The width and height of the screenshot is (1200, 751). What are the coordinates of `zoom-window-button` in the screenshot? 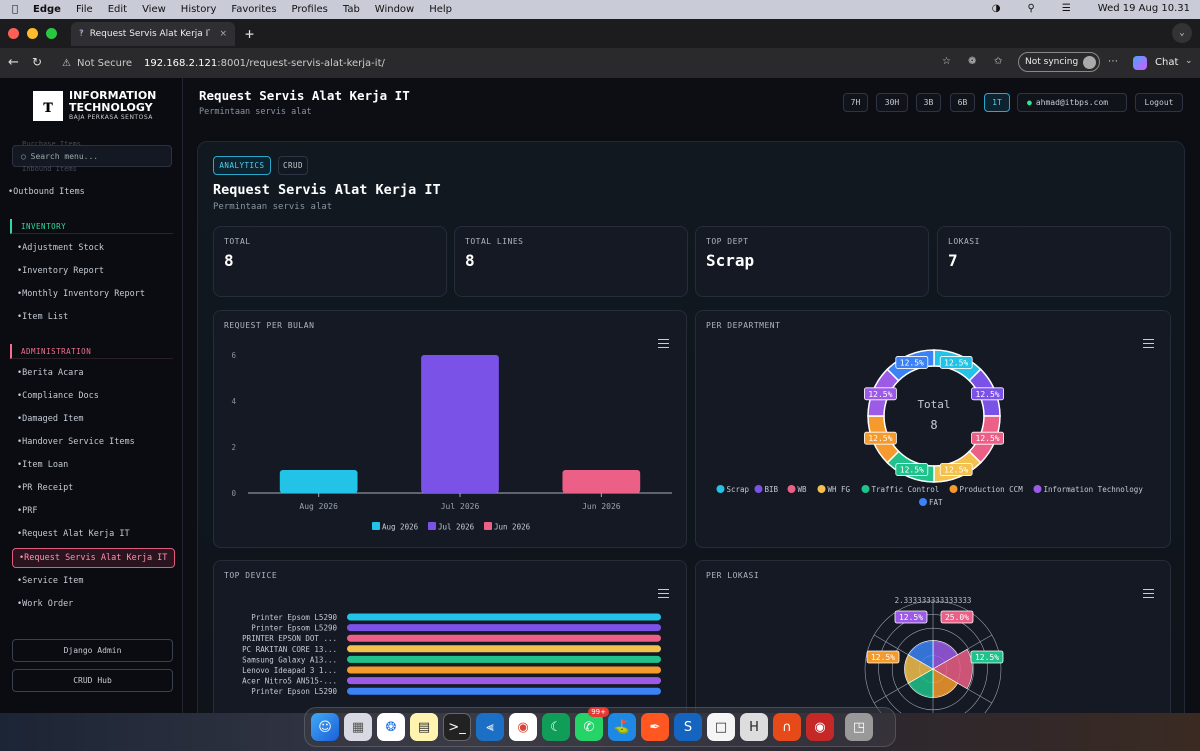 It's located at (51, 33).